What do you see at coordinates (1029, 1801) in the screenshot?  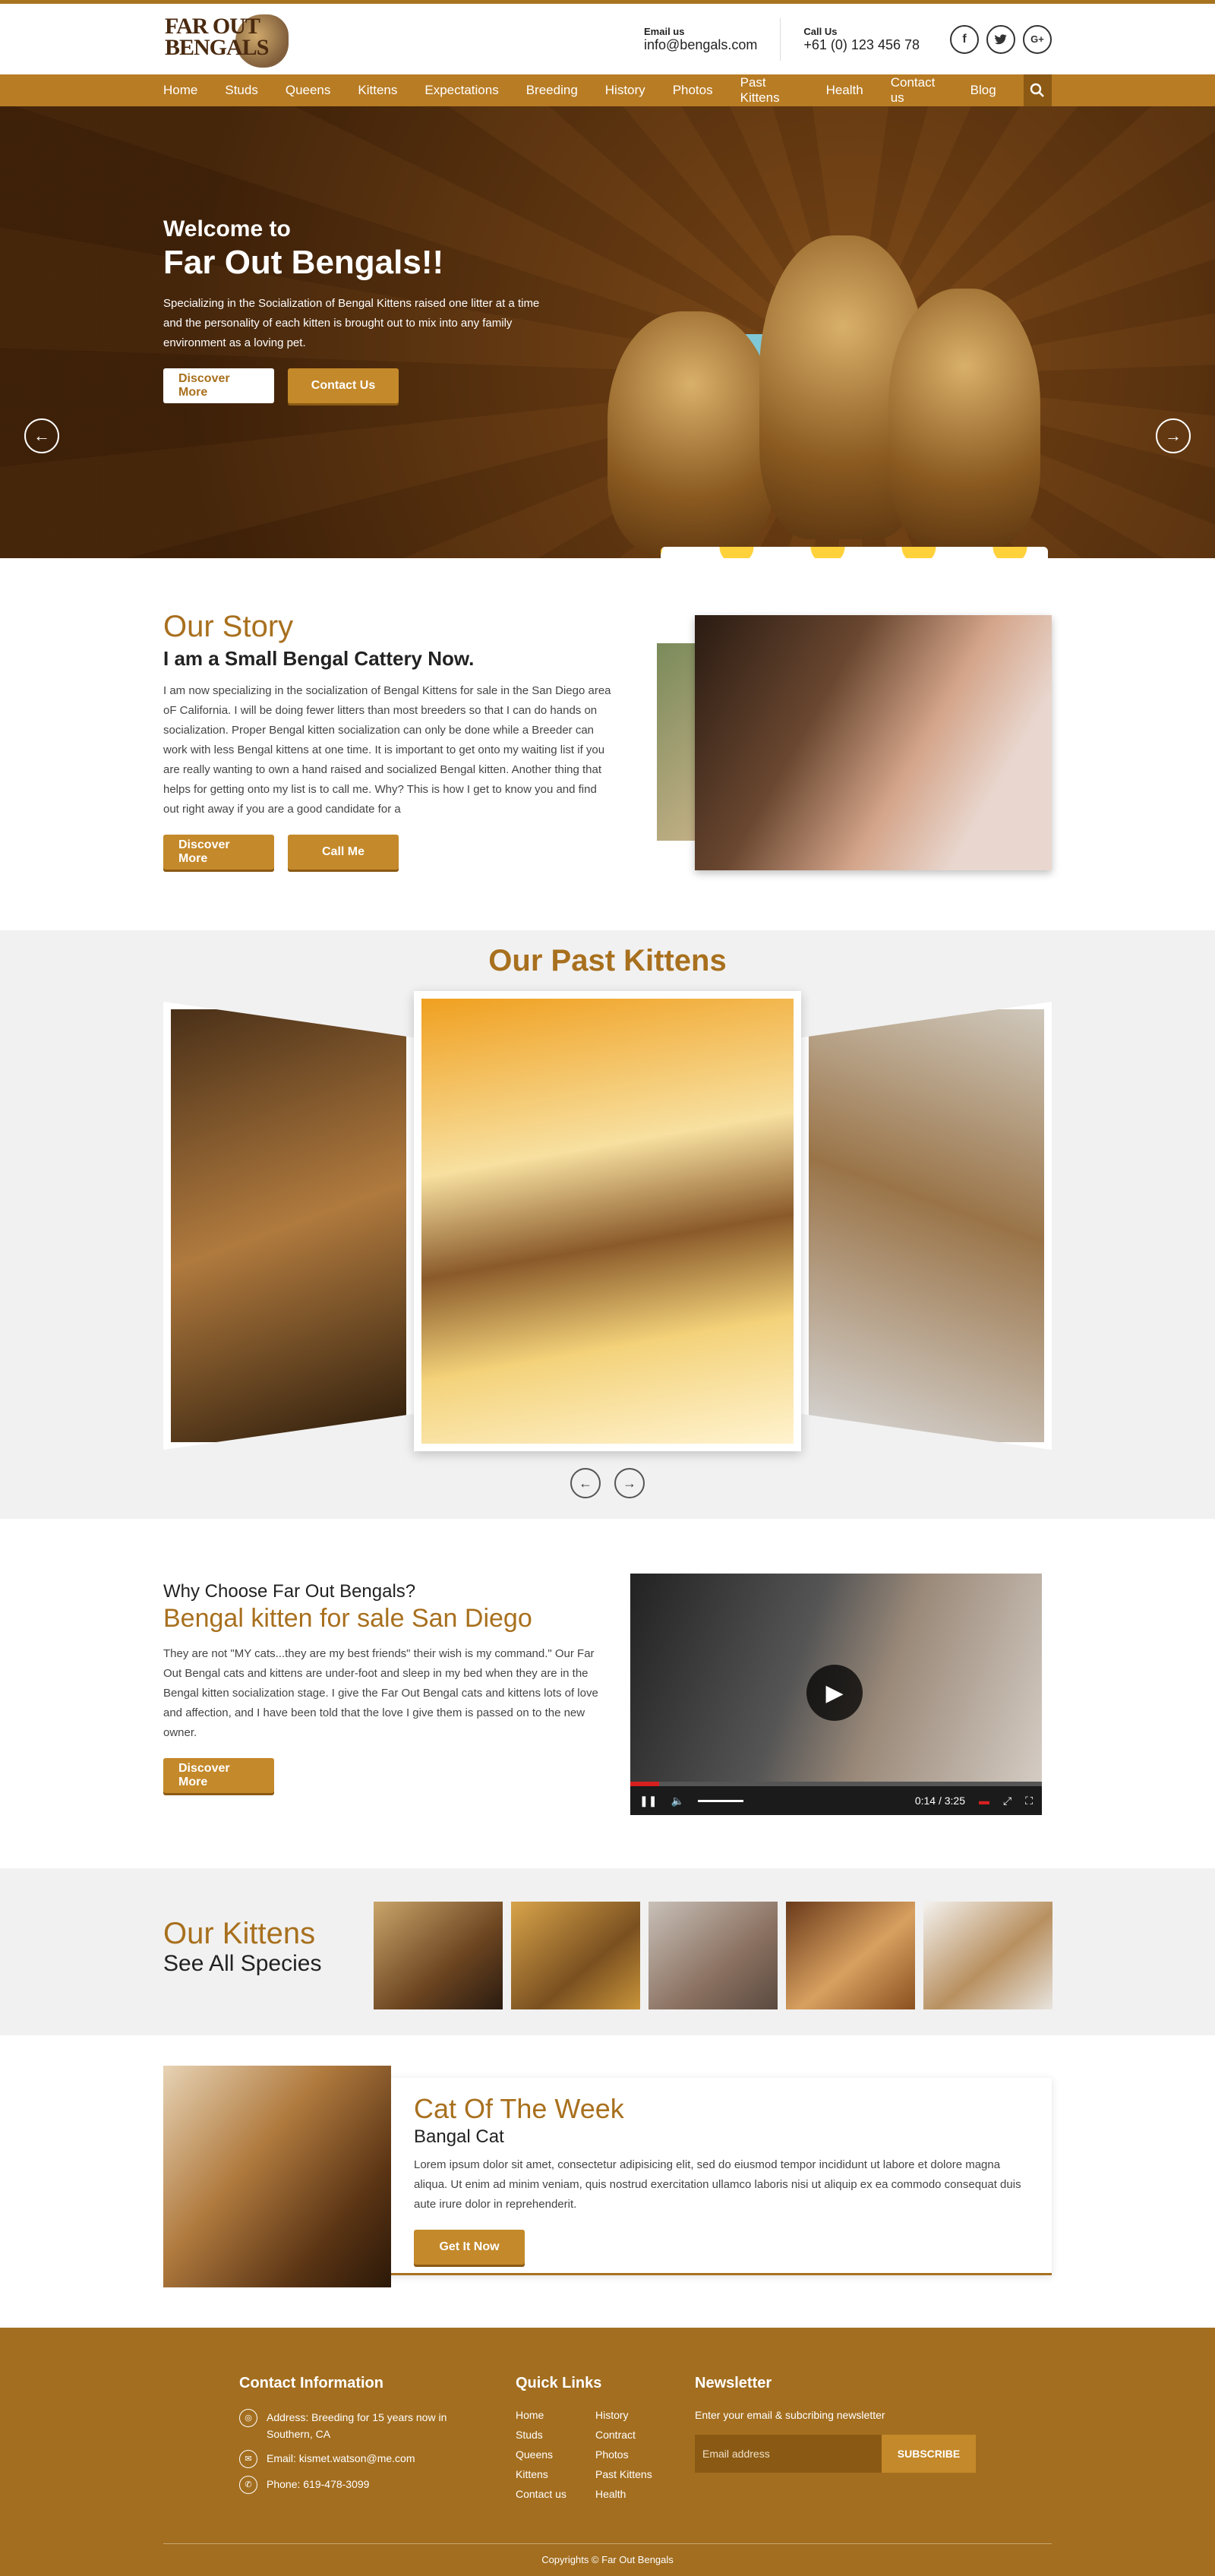 I see `fullscreen-icon: ⛶` at bounding box center [1029, 1801].